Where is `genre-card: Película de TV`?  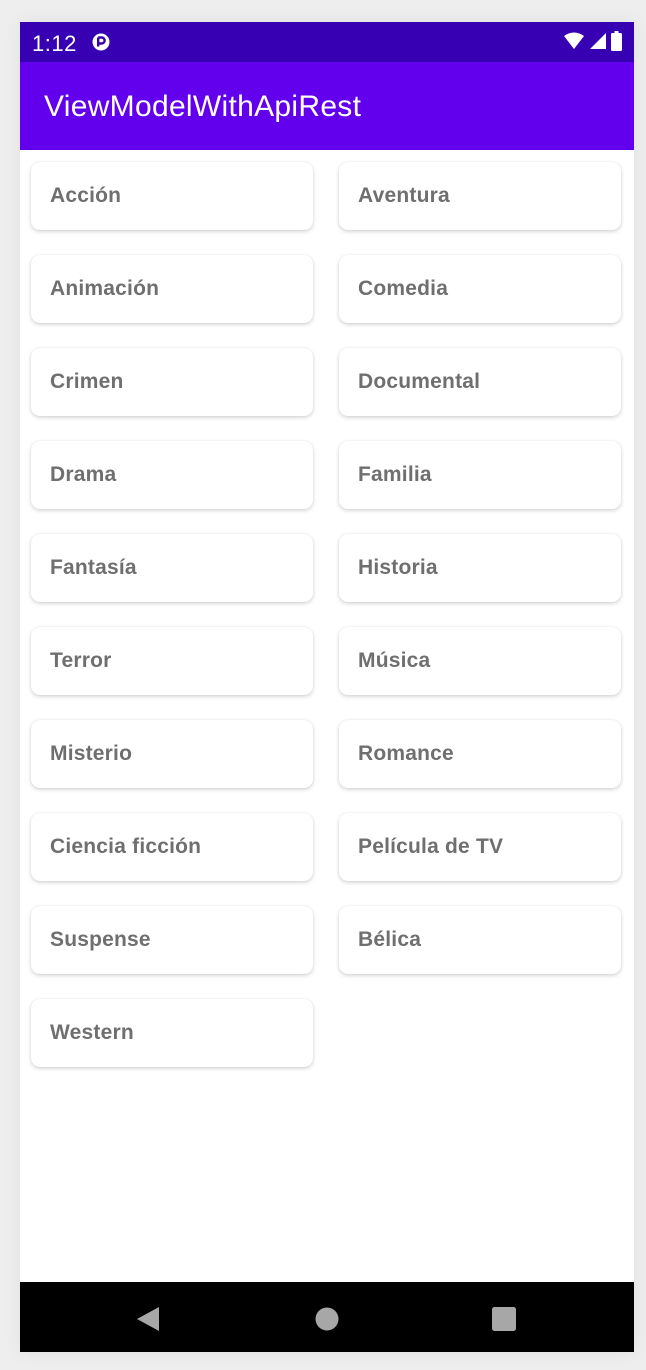
genre-card: Película de TV is located at coordinates (480, 847).